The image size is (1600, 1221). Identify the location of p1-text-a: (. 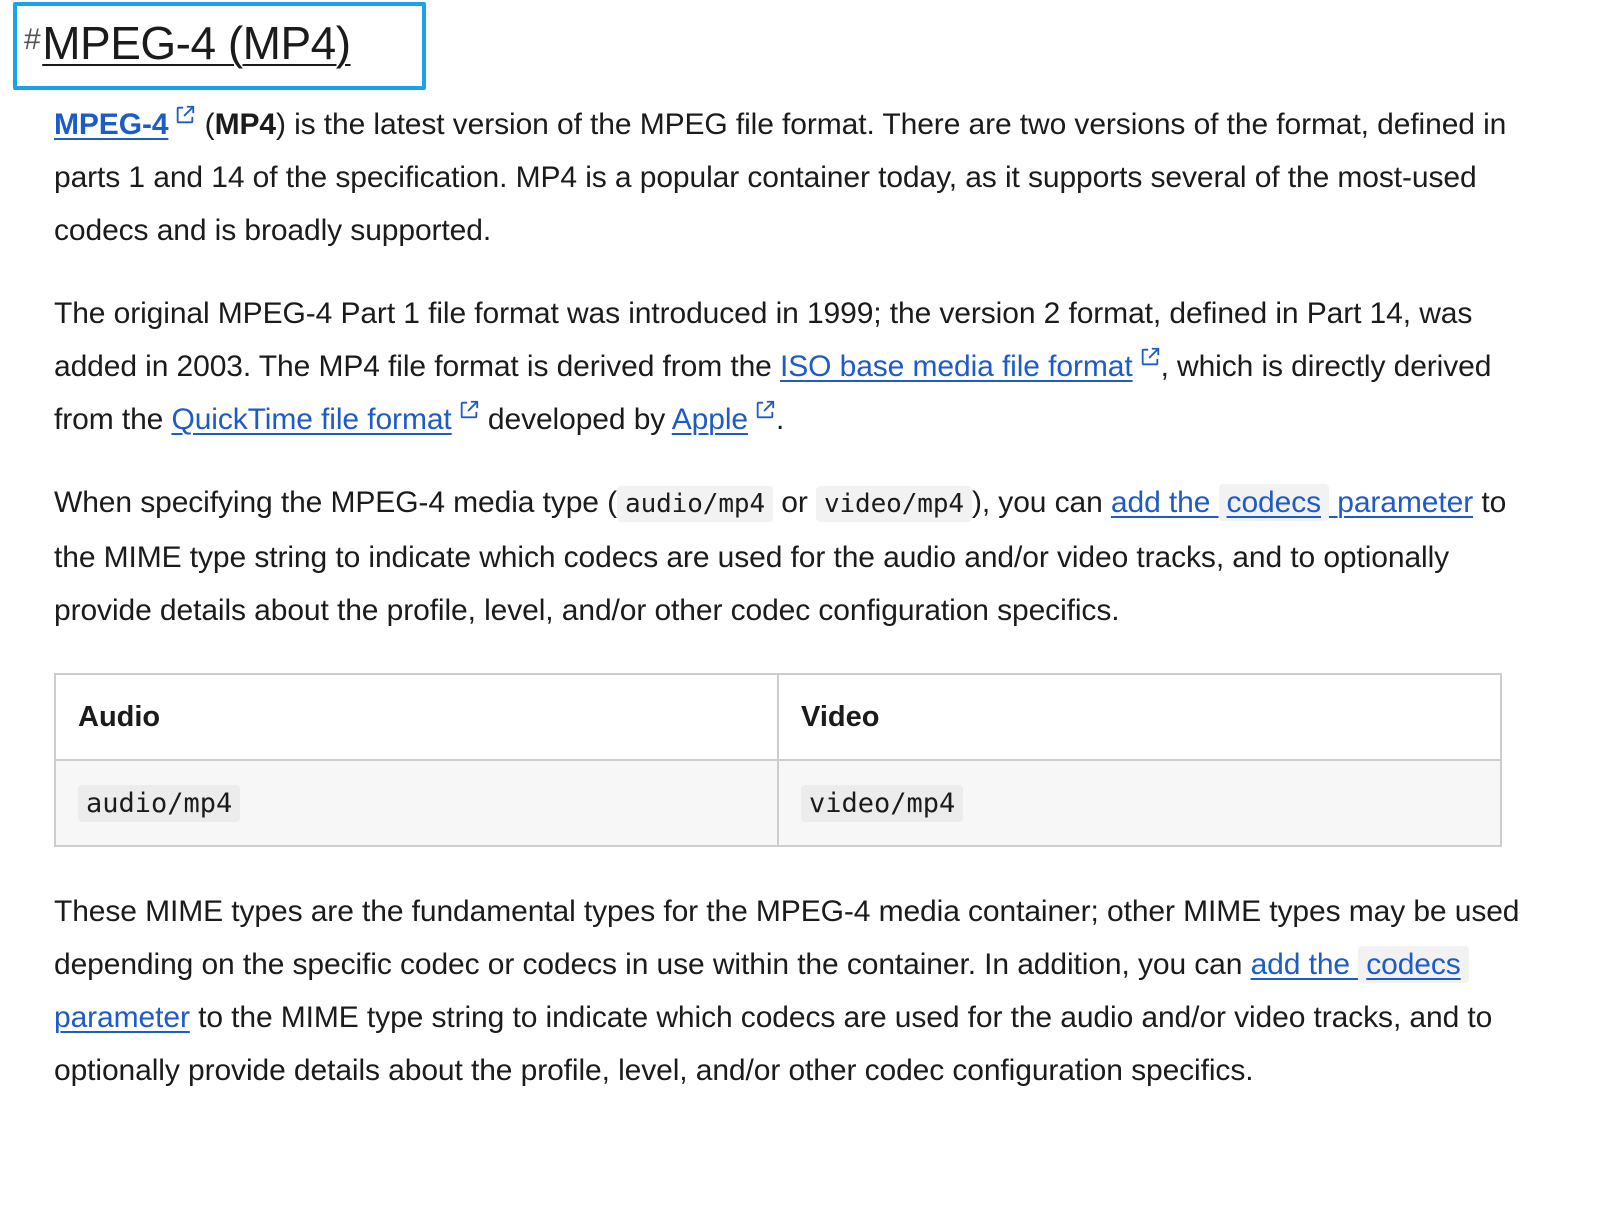
(205, 124).